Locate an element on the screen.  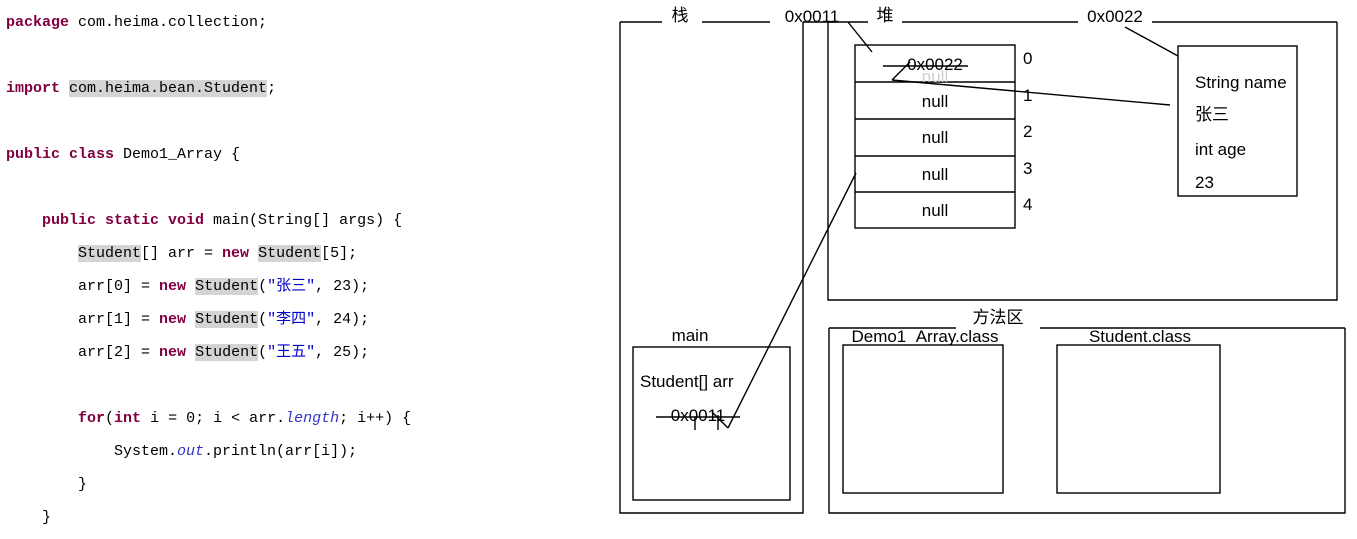
code-line: arr[0] = new Student("张三", 23); is located at coordinates (303, 286).